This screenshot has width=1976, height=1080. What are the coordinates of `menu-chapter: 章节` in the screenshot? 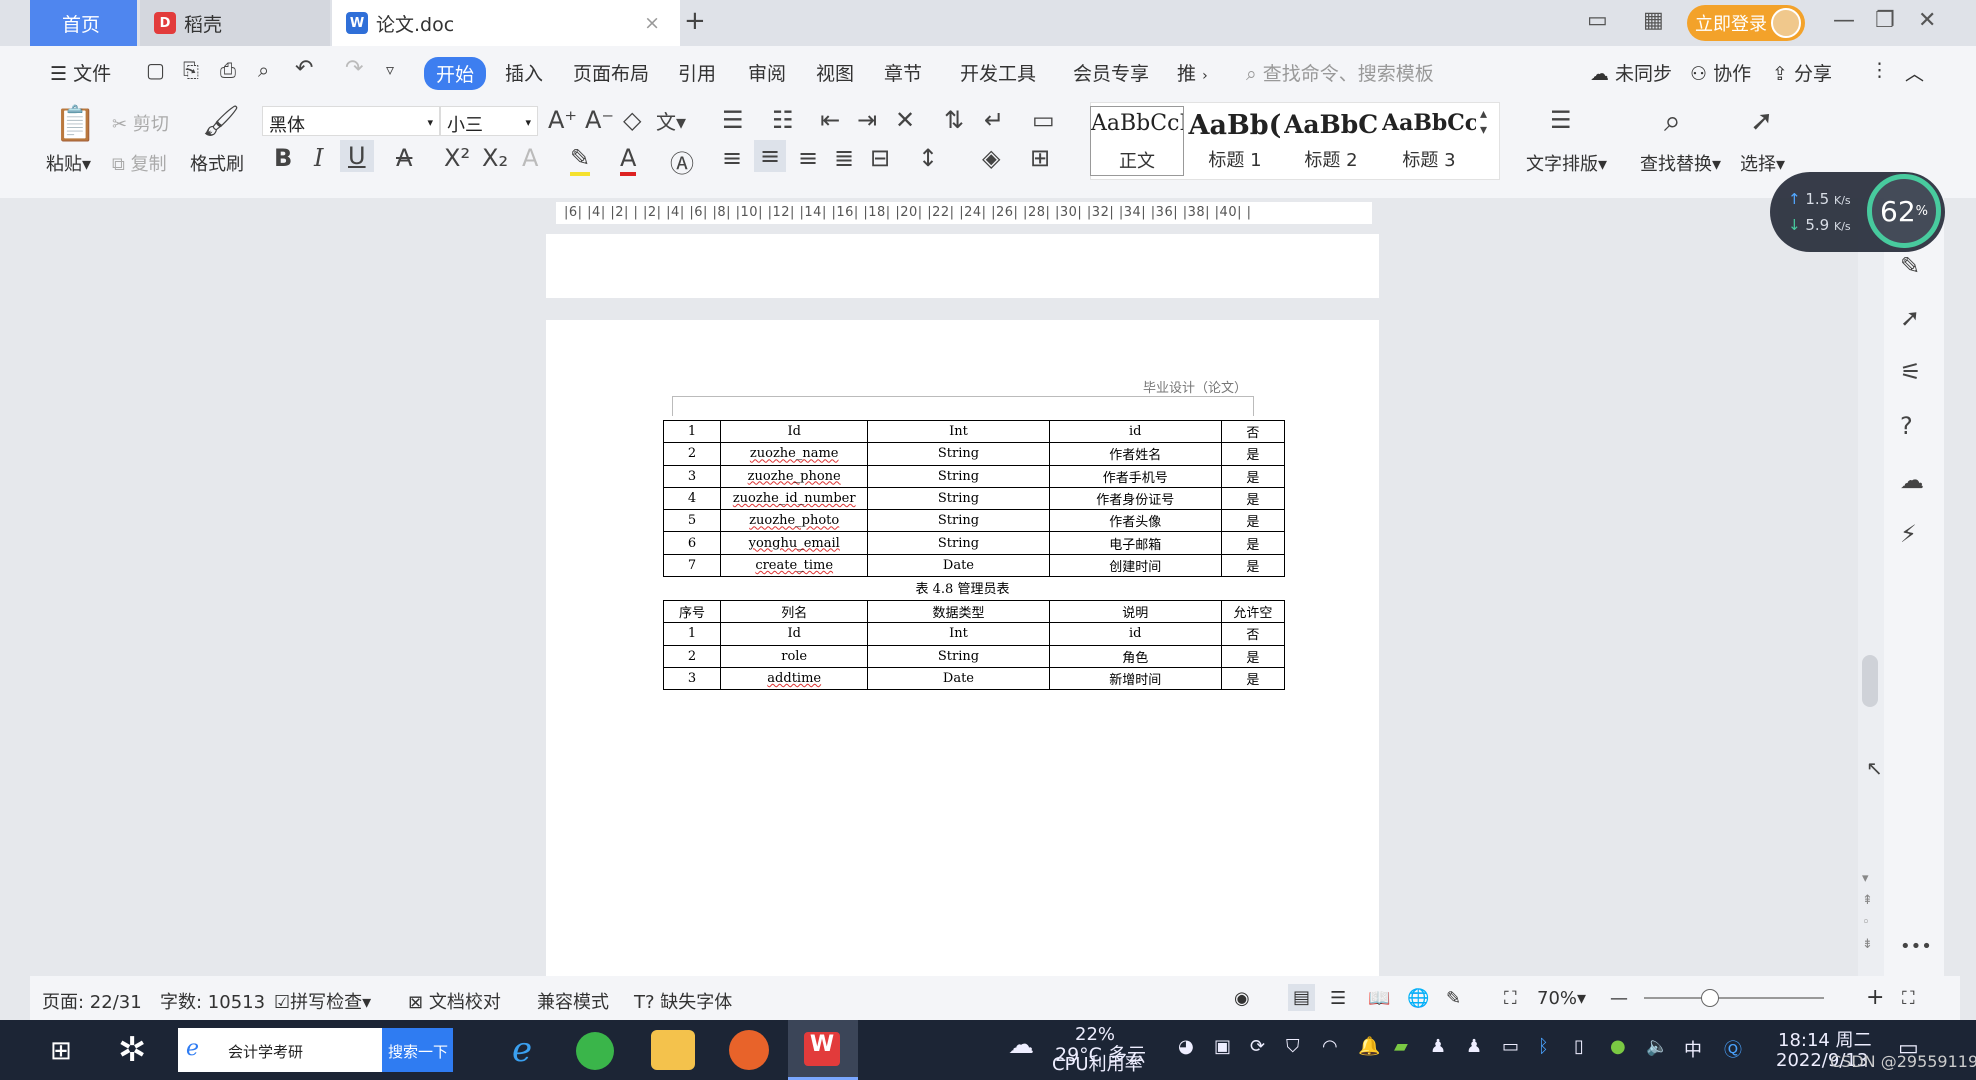 It's located at (903, 72).